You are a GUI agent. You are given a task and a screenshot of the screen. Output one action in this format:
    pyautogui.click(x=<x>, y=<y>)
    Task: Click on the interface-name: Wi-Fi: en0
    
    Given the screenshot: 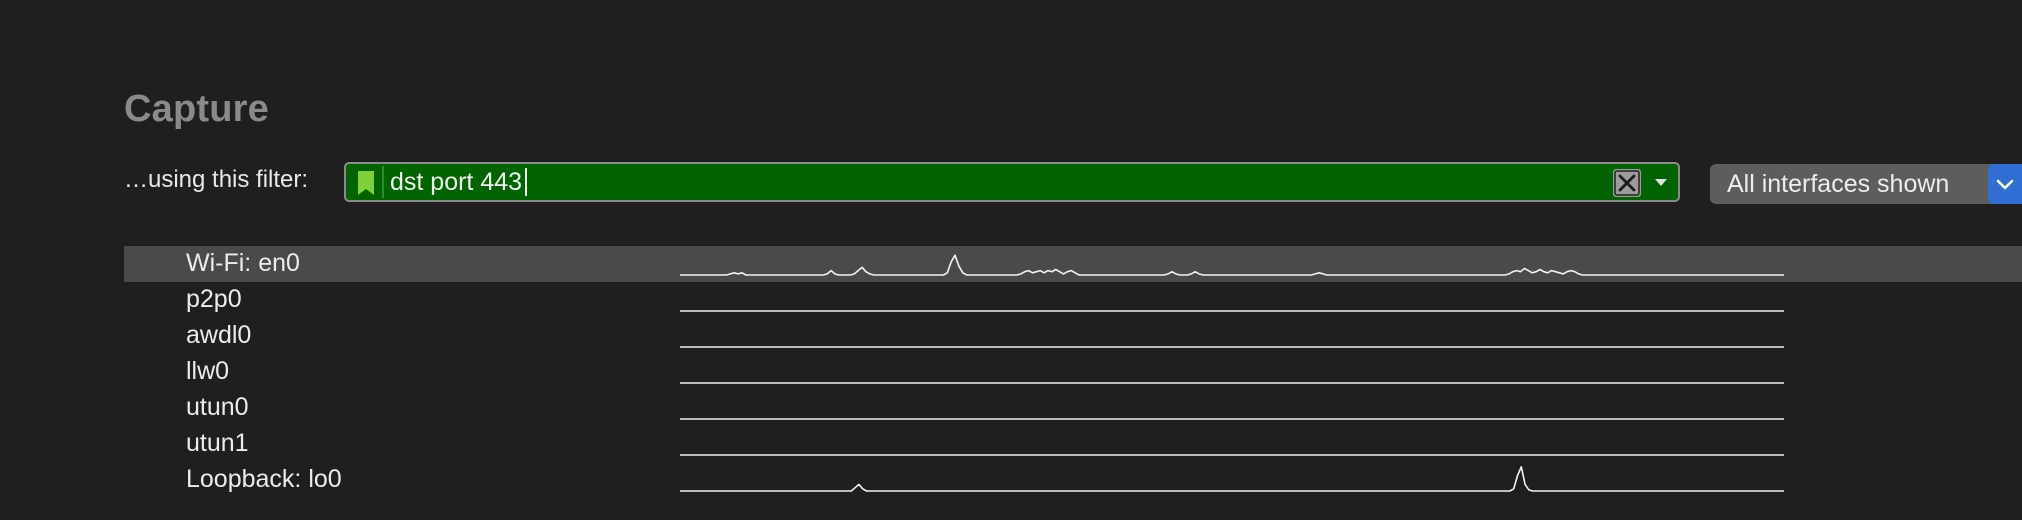 What is the action you would take?
    pyautogui.click(x=243, y=263)
    